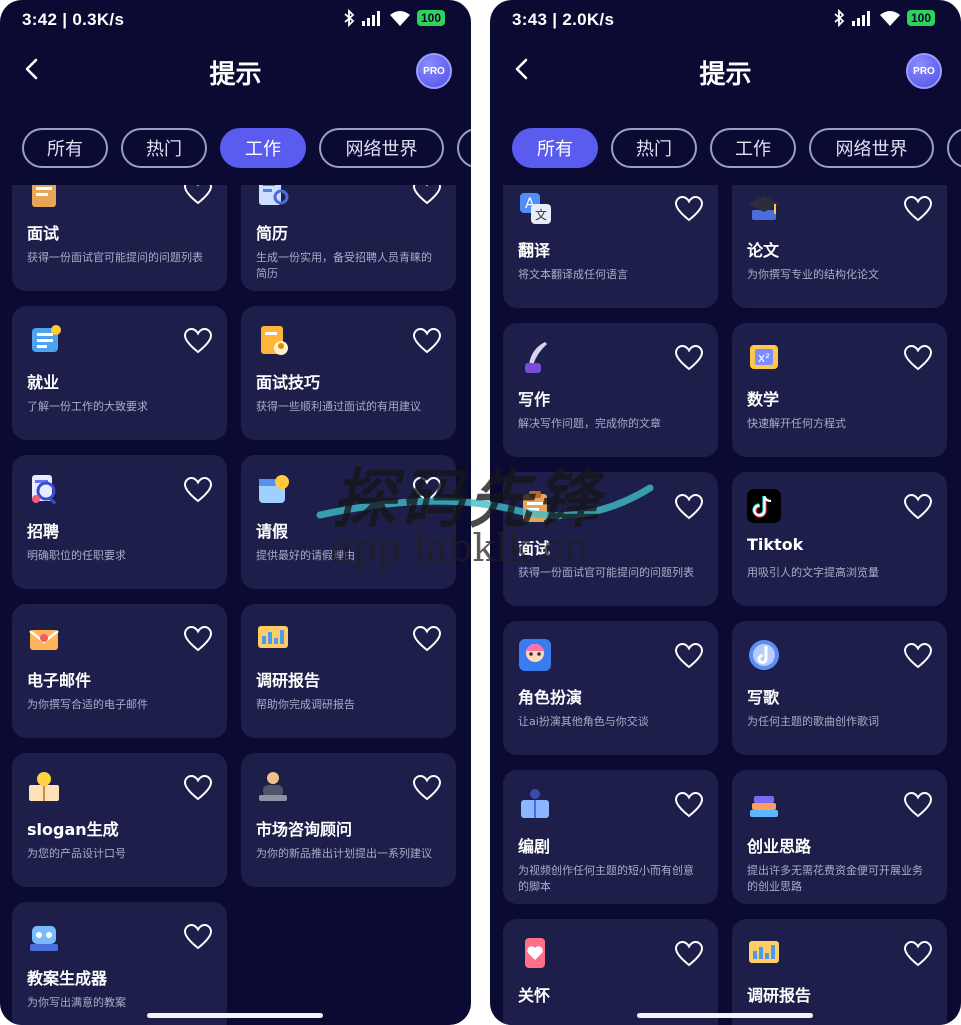 The image size is (961, 1025). I want to click on card-description: 为您的产品设计口号, so click(76, 853).